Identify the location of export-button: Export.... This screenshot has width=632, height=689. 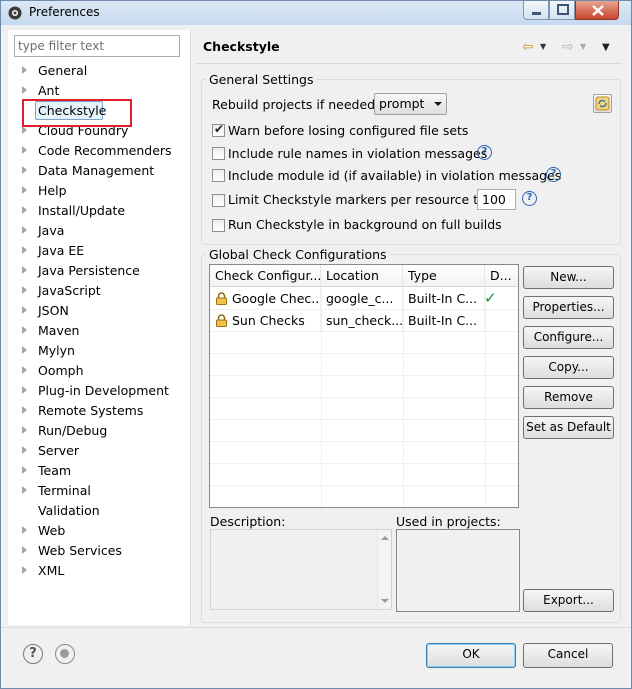
(568, 600).